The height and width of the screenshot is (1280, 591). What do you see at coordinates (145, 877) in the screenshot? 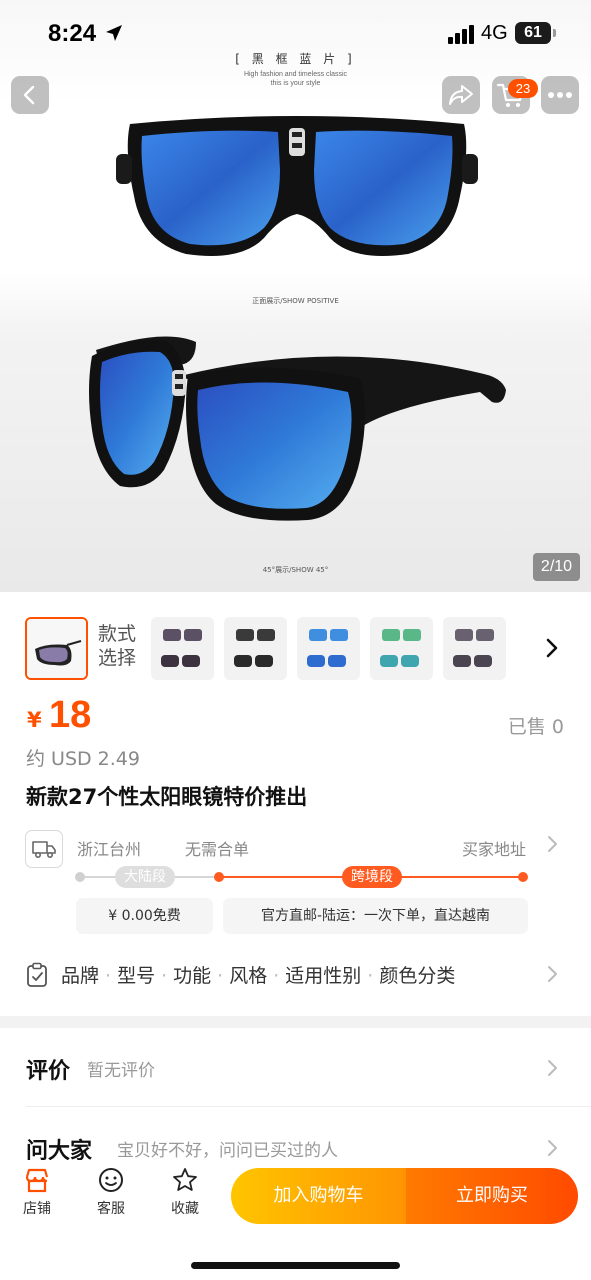
I see `route-tag-domestic: 大陆段` at bounding box center [145, 877].